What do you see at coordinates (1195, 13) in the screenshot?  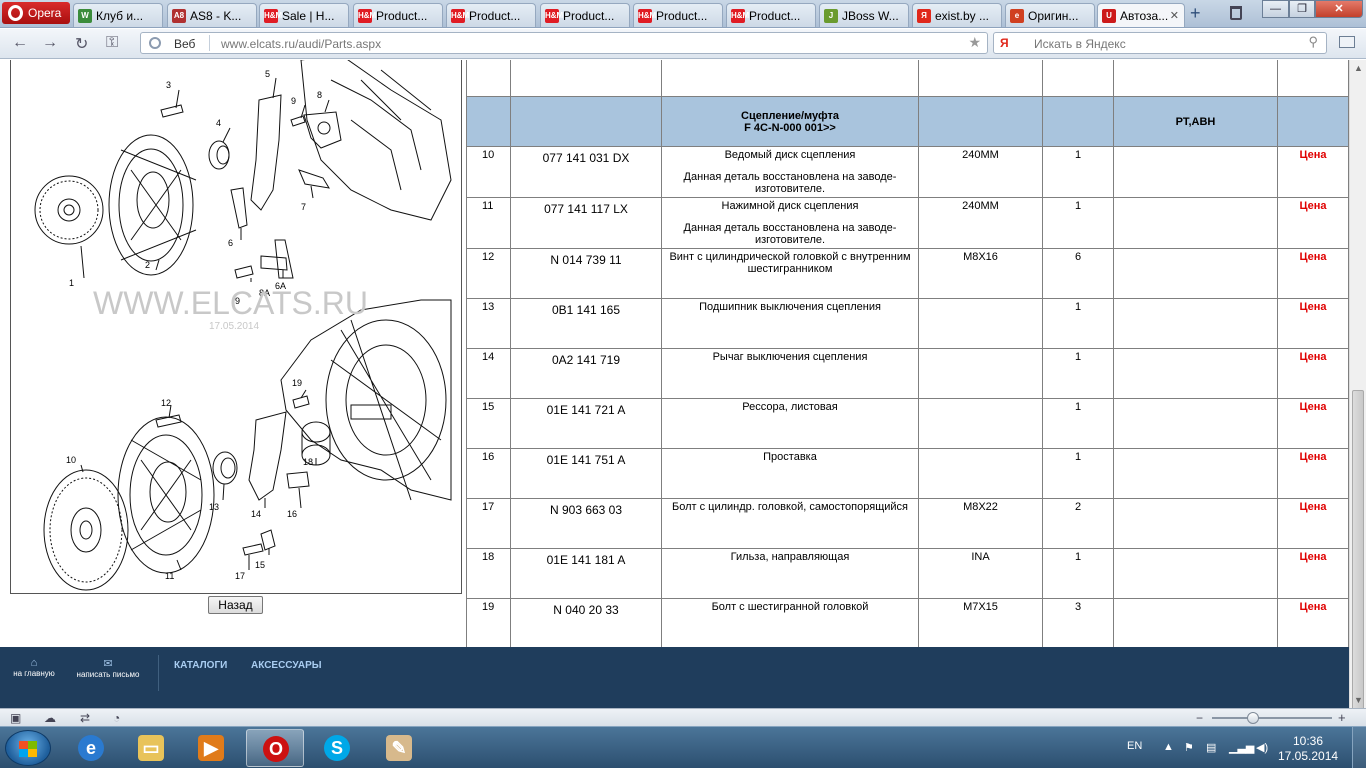 I see `new-tab-plus-icon: +` at bounding box center [1195, 13].